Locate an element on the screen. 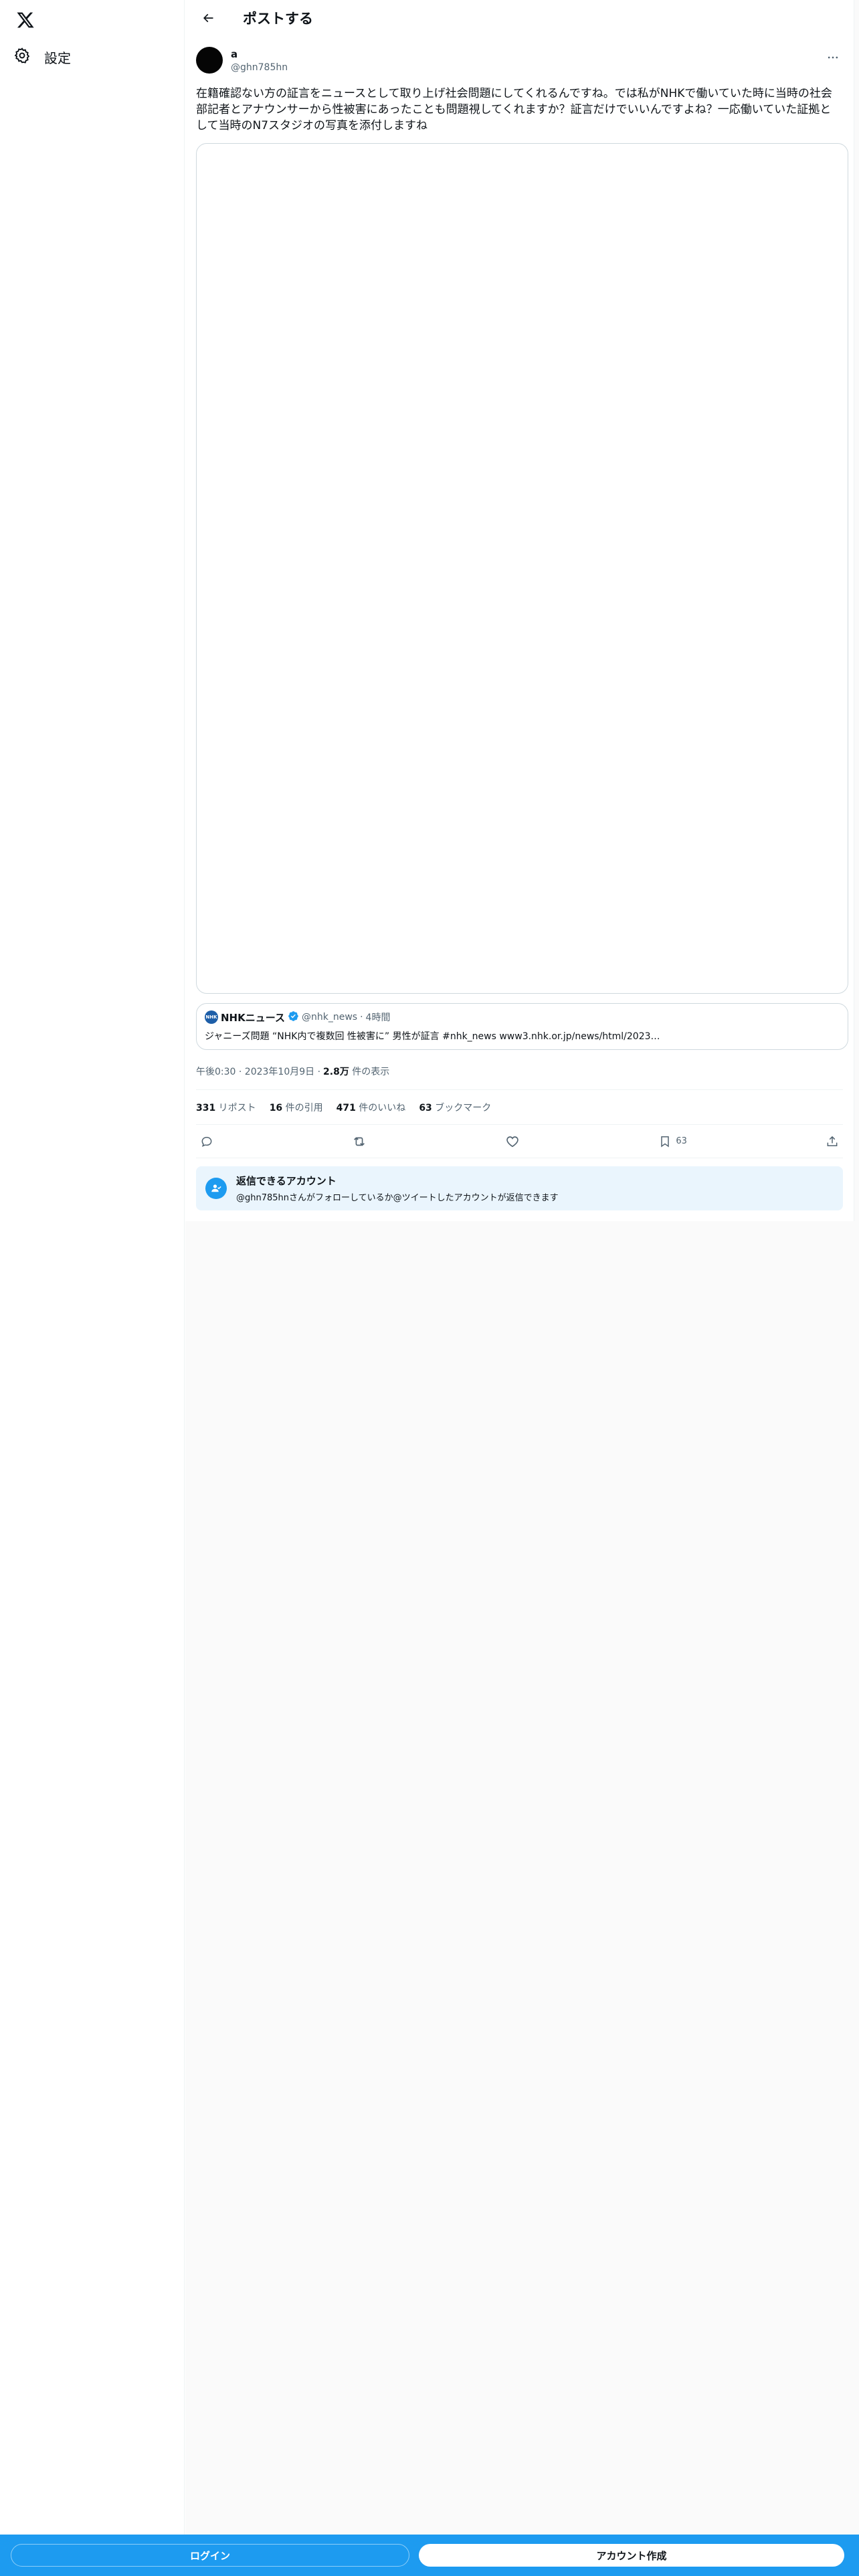 This screenshot has width=859, height=2576. x-logo-icon is located at coordinates (25, 20).